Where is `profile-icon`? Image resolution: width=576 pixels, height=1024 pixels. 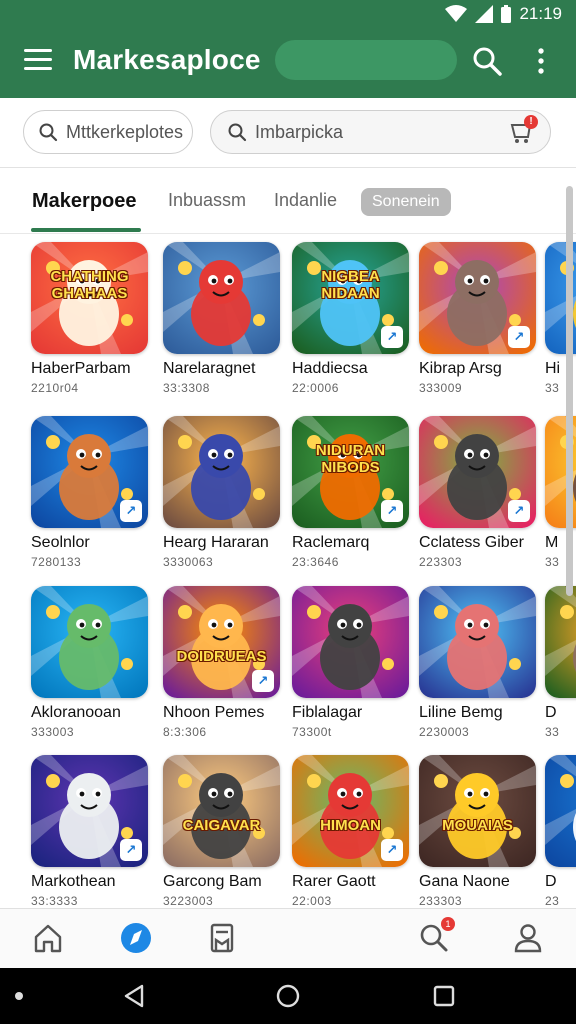
profile-icon is located at coordinates (528, 938).